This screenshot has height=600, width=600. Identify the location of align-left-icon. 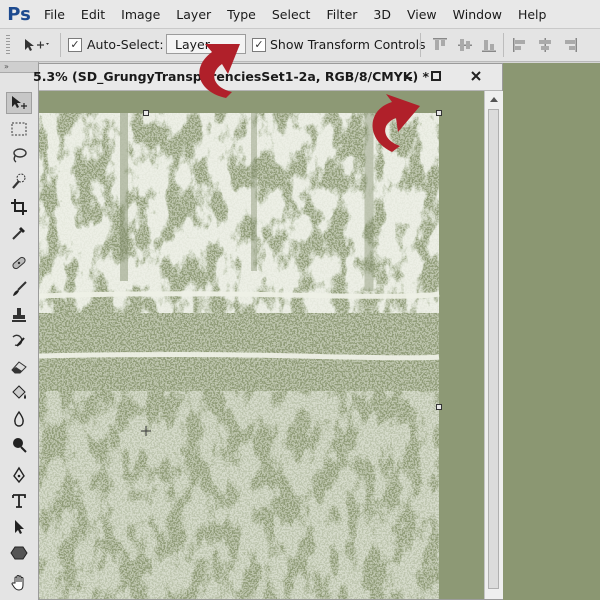
(520, 45).